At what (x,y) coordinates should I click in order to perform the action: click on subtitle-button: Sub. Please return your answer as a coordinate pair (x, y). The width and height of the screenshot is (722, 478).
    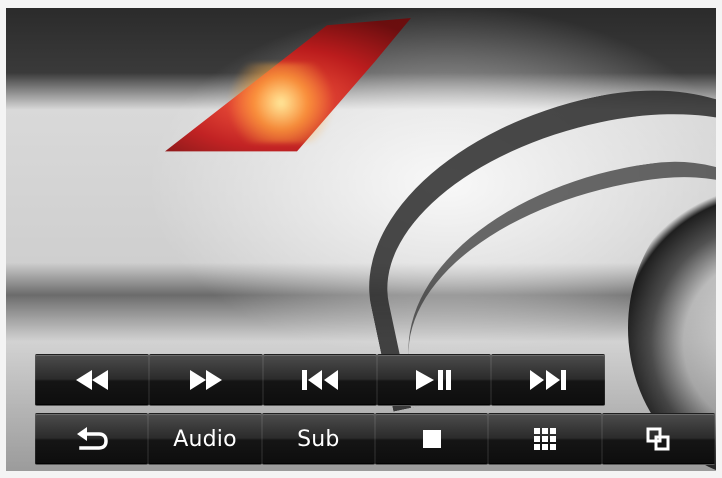
    Looking at the image, I should click on (318, 439).